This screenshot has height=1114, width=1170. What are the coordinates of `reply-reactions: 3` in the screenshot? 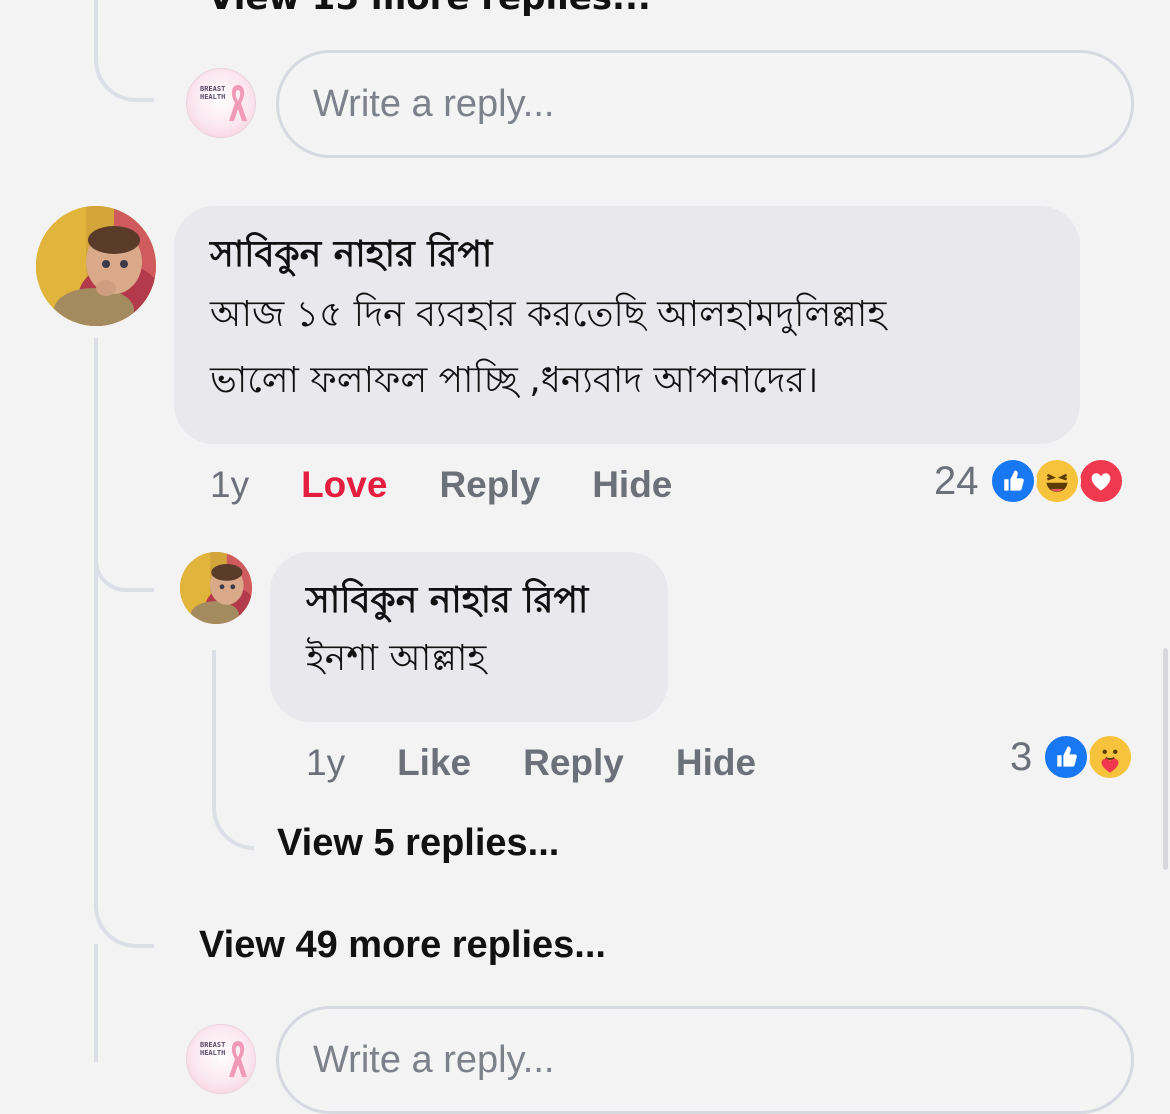 It's located at (1072, 757).